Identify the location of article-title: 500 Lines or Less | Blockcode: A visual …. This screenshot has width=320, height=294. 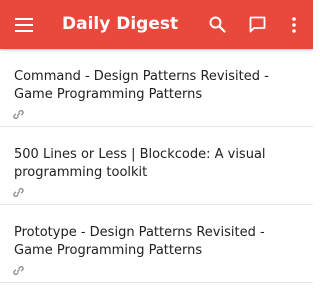
(140, 163).